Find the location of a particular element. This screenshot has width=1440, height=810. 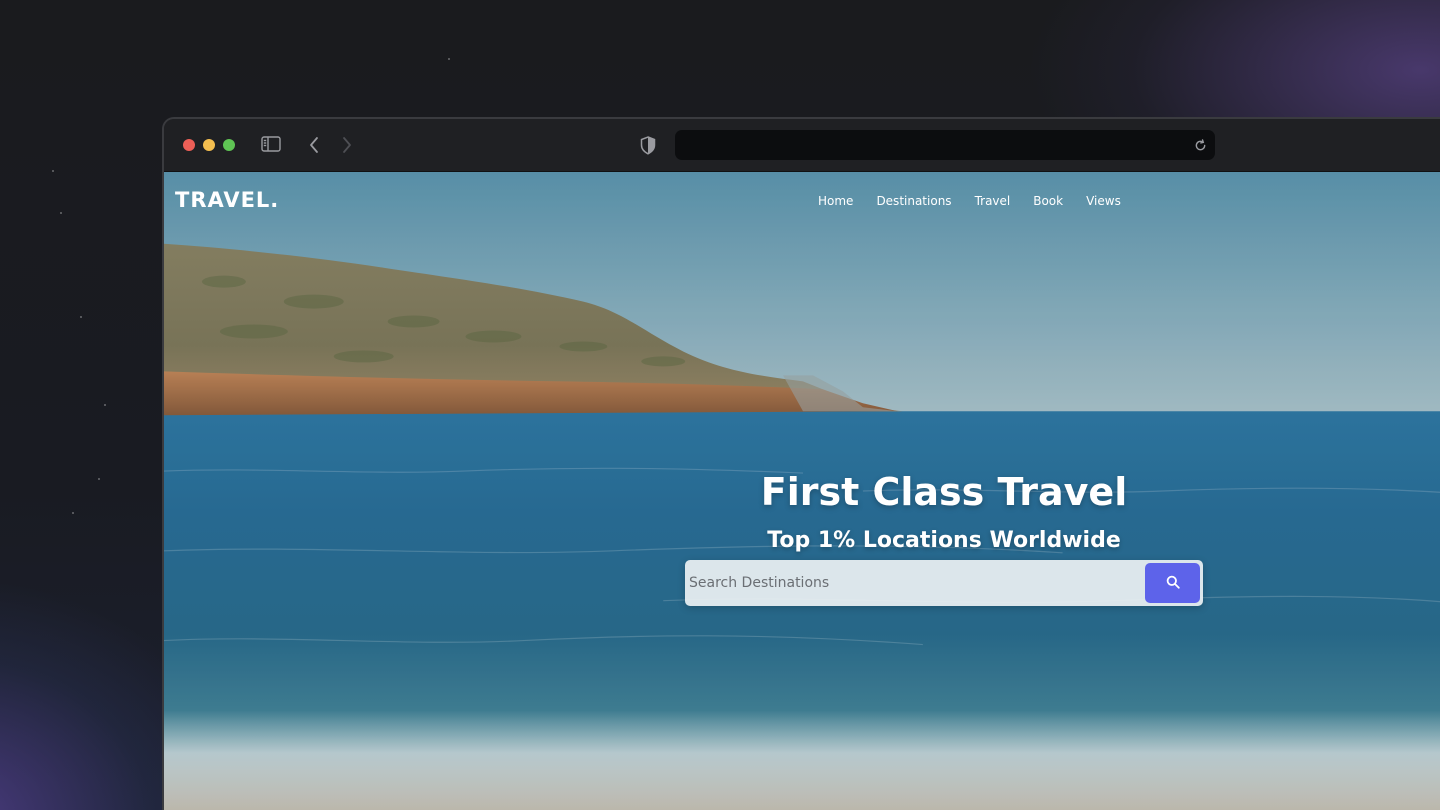

main-nav: Home Destinations Travel Book Views is located at coordinates (981, 201).